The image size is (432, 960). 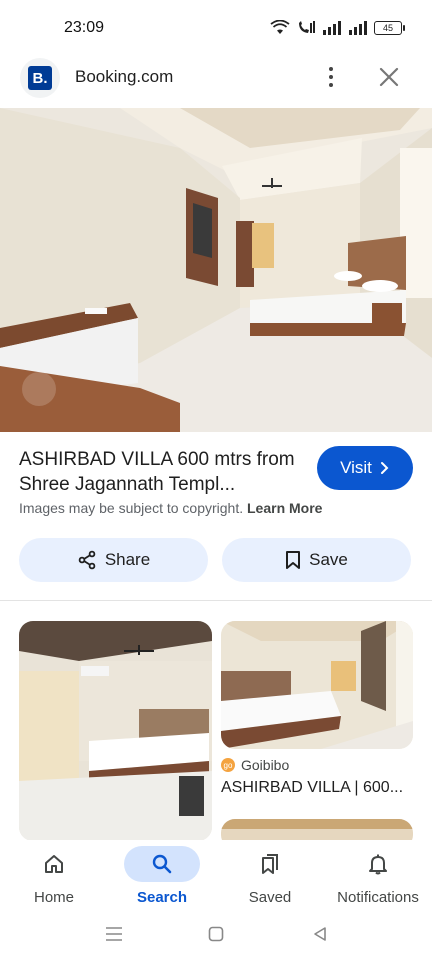 I want to click on share-label: Share, so click(x=127, y=559).